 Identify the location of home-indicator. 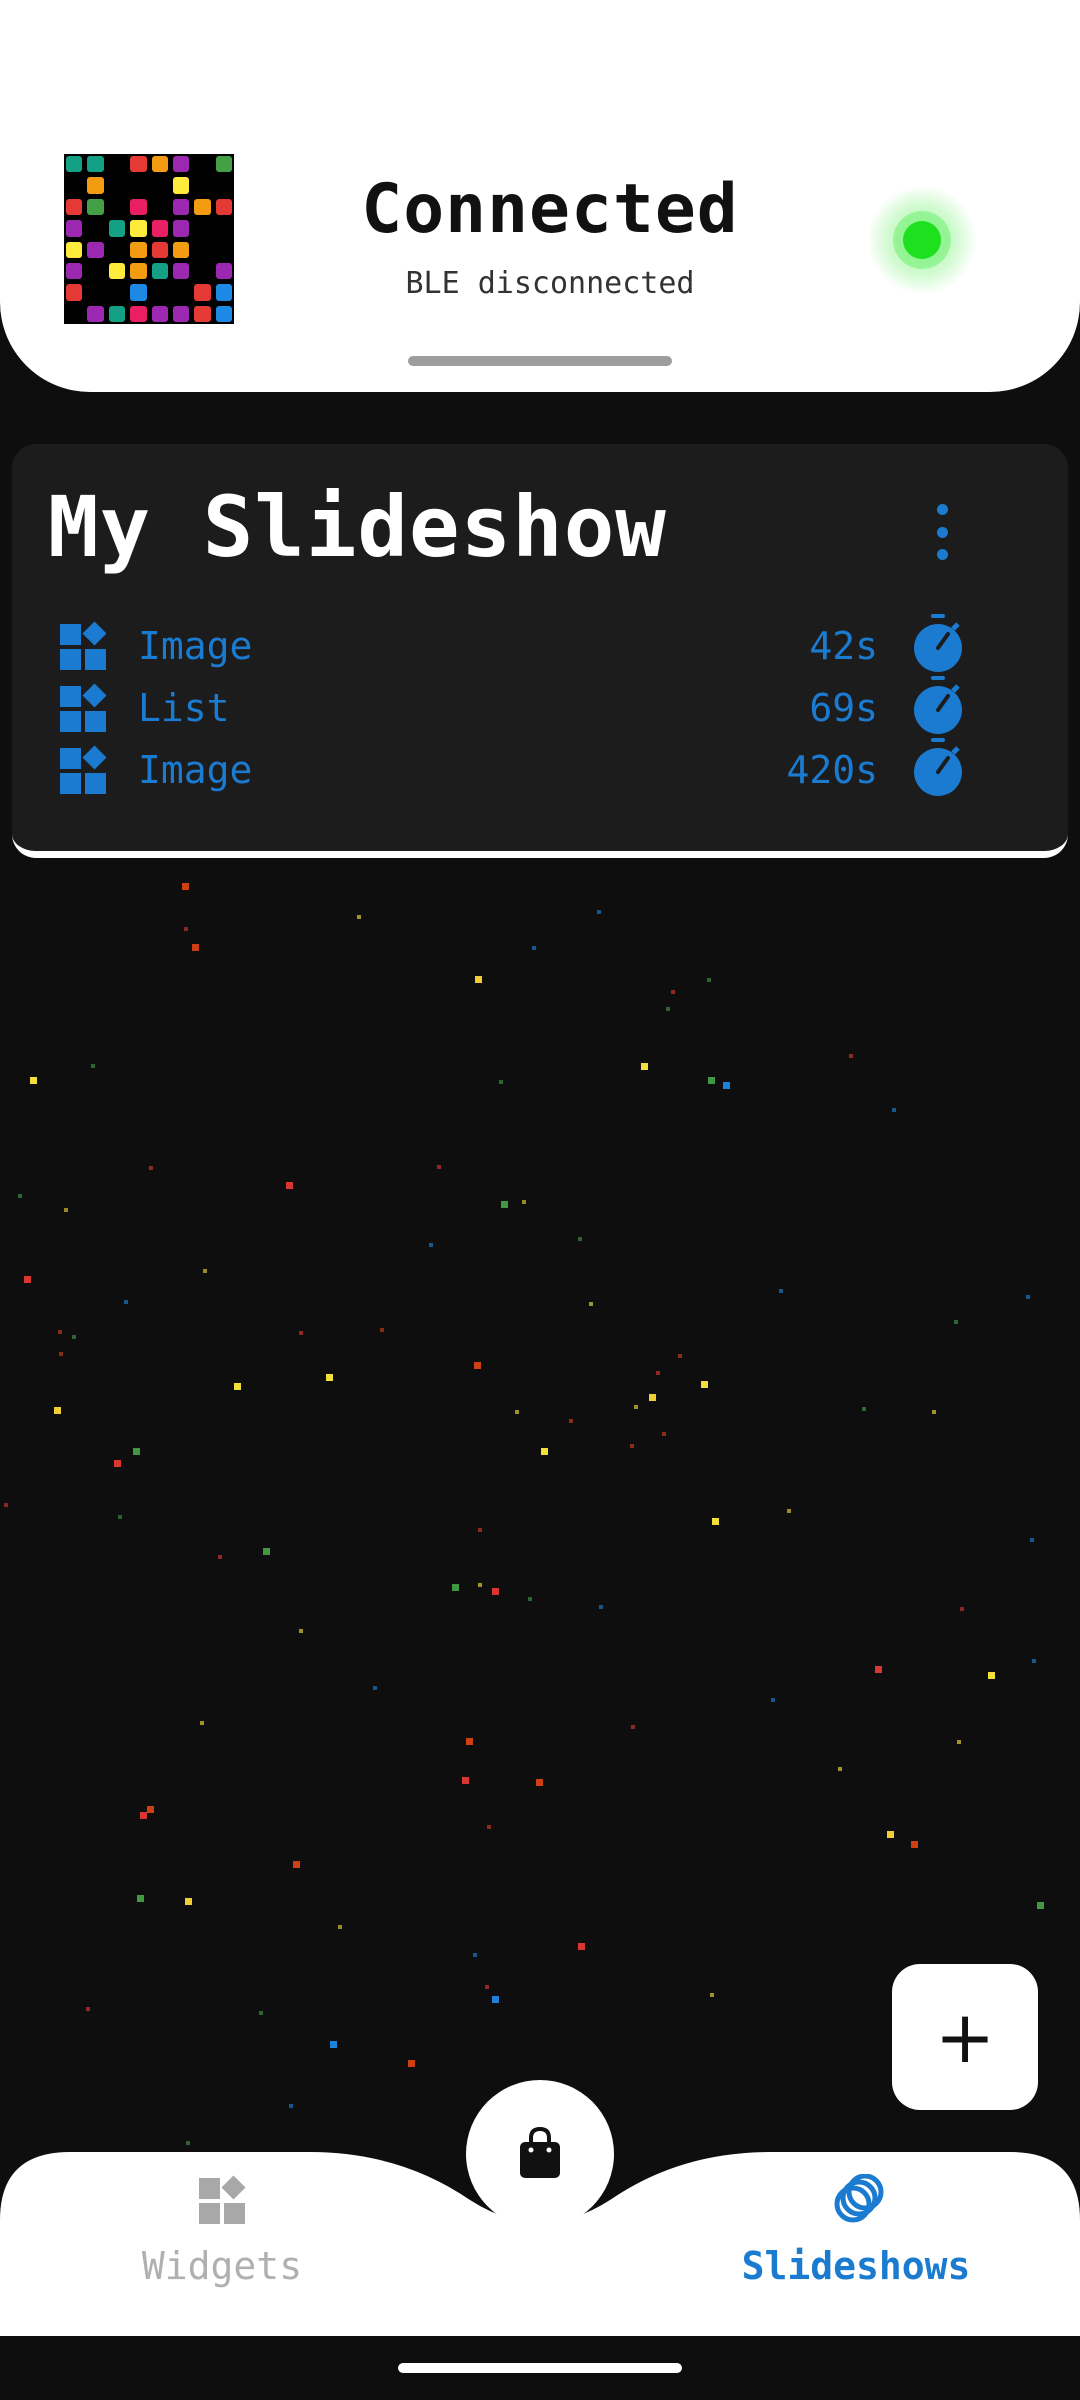
(540, 2368).